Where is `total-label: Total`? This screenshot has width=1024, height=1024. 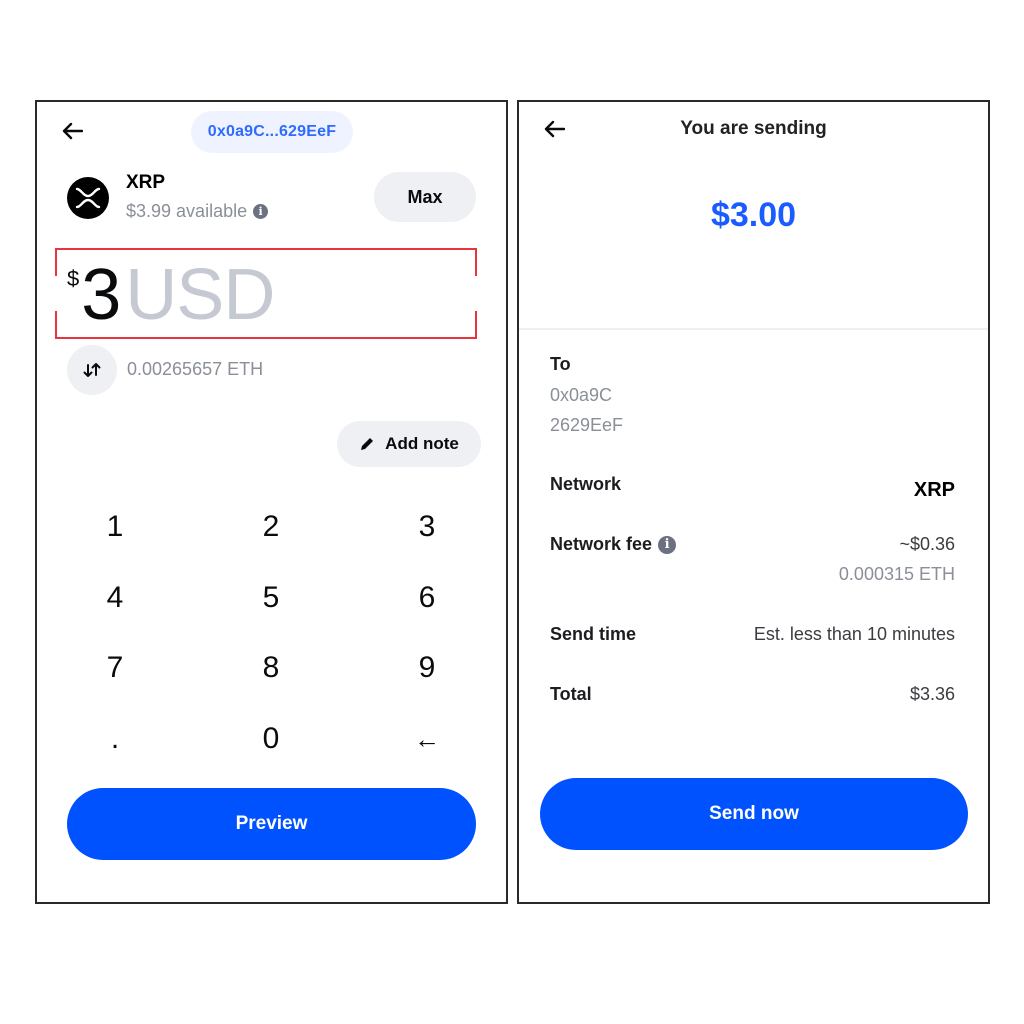 total-label: Total is located at coordinates (571, 694).